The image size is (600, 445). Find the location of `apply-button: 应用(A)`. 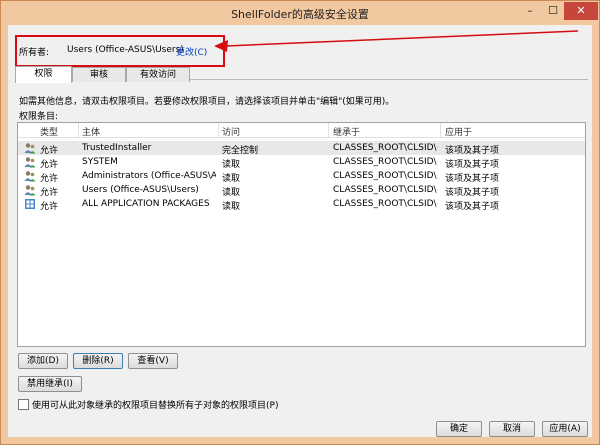

apply-button: 应用(A) is located at coordinates (565, 429).